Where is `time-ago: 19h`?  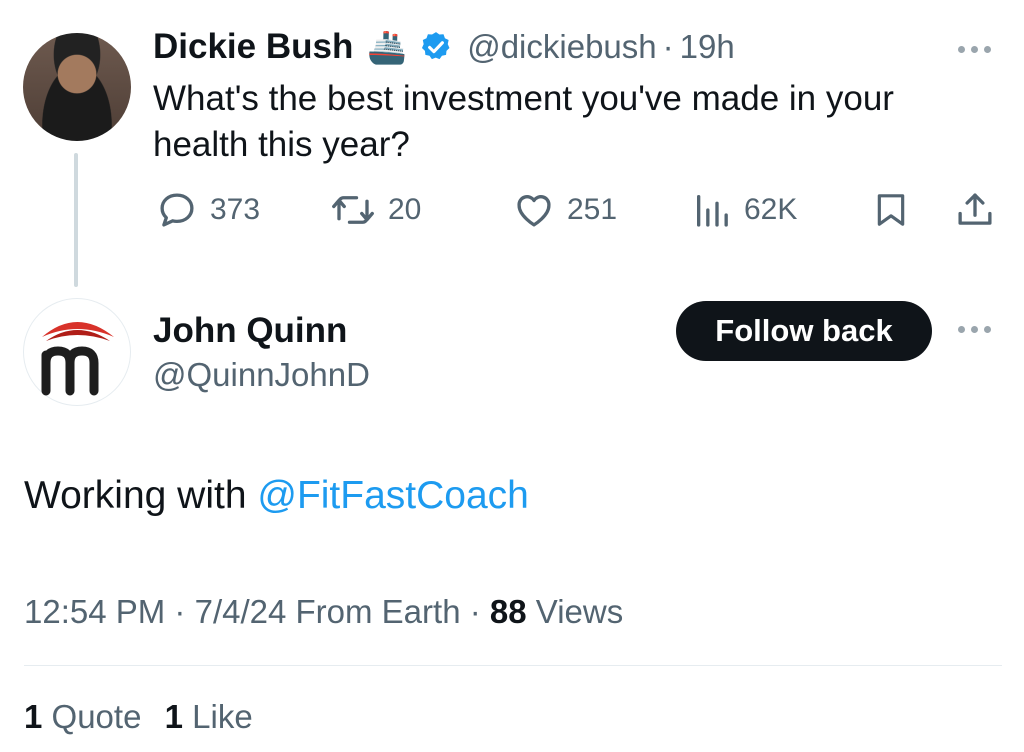 time-ago: 19h is located at coordinates (707, 47).